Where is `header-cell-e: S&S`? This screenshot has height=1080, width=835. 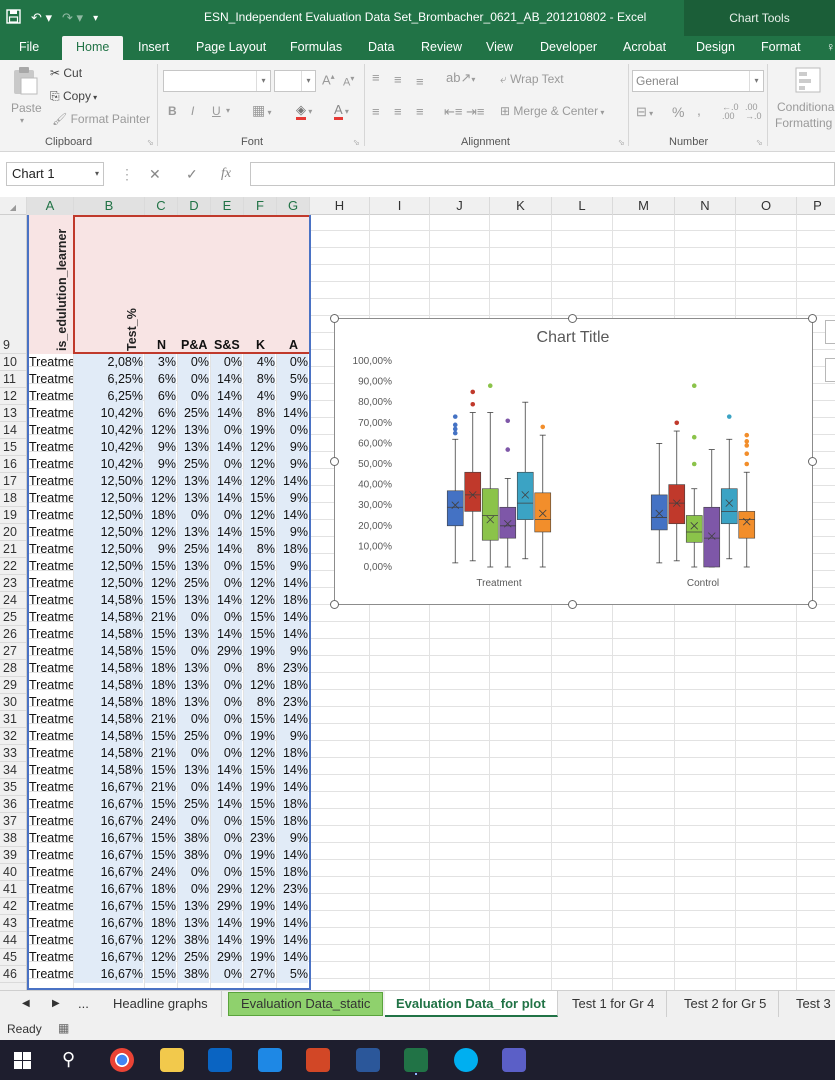
header-cell-e: S&S is located at coordinates (227, 345).